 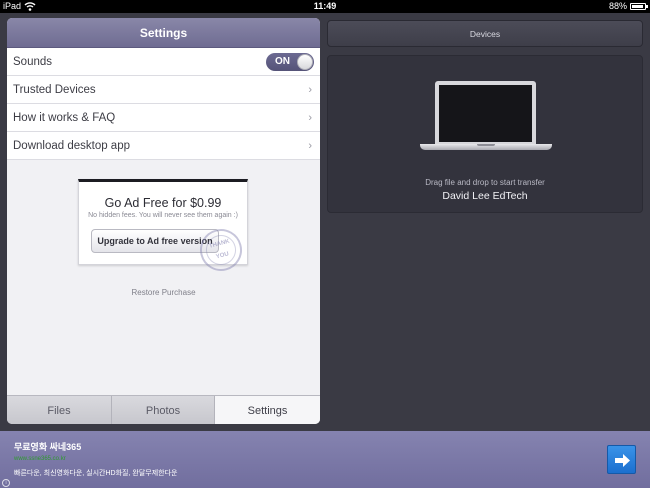 What do you see at coordinates (33, 61) in the screenshot?
I see `sounds-label: Sounds` at bounding box center [33, 61].